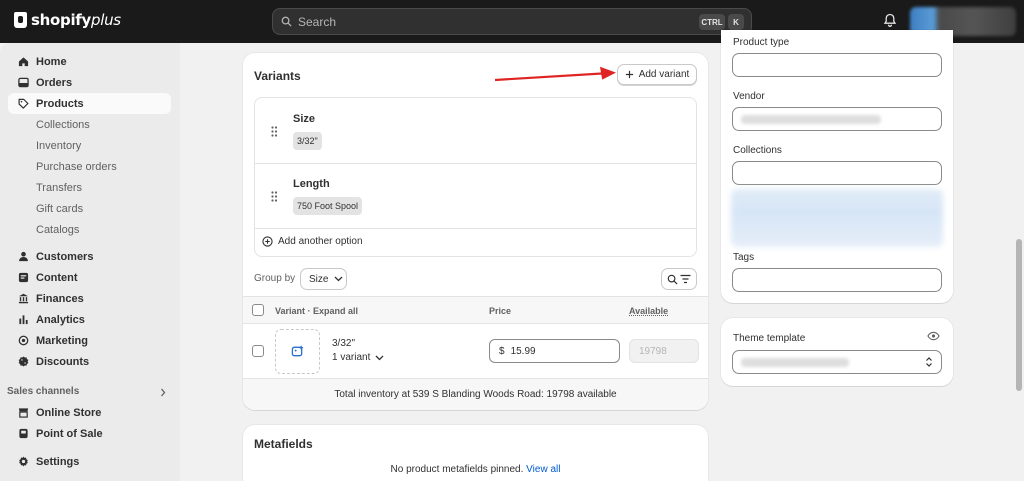 The height and width of the screenshot is (481, 1024). Describe the element at coordinates (89, 361) in the screenshot. I see `sidebar-item-discounts: Discounts` at that location.